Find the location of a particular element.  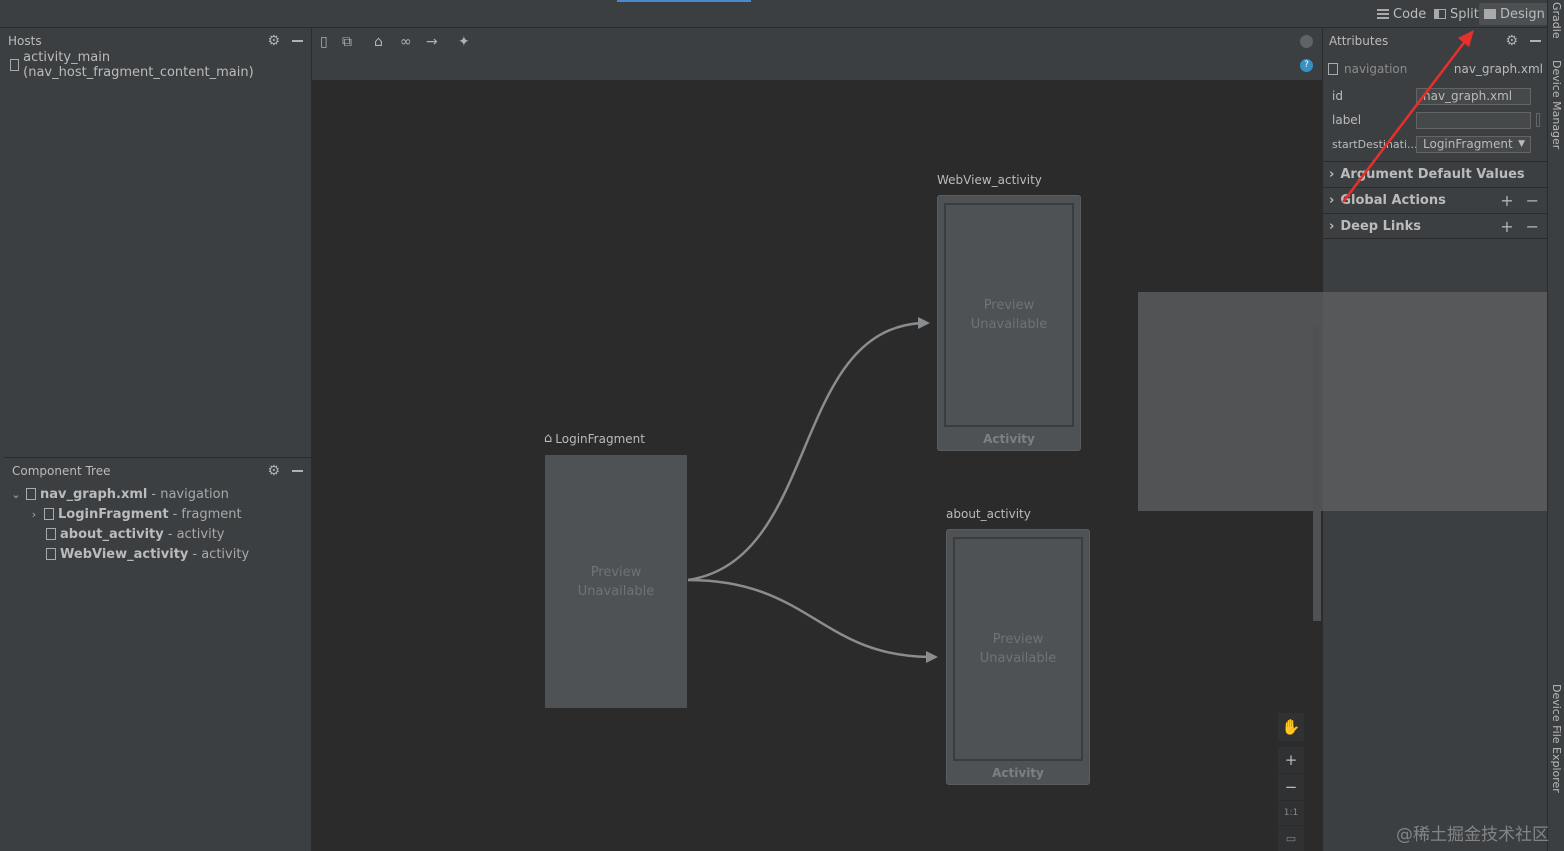

device-manager-tab: Device Manager is located at coordinates (1556, 104).